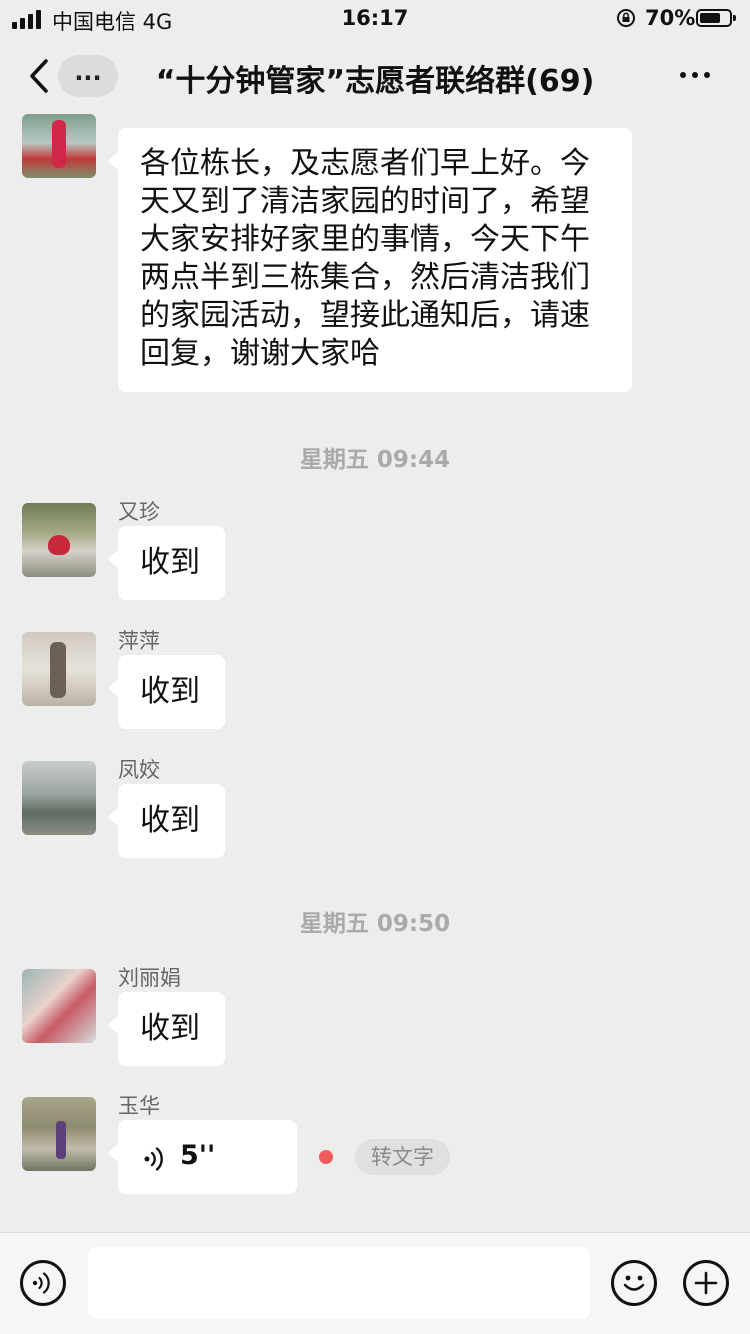 This screenshot has height=1334, width=750. Describe the element at coordinates (375, 924) in the screenshot. I see `timestamp: 星期五 09:50` at that location.